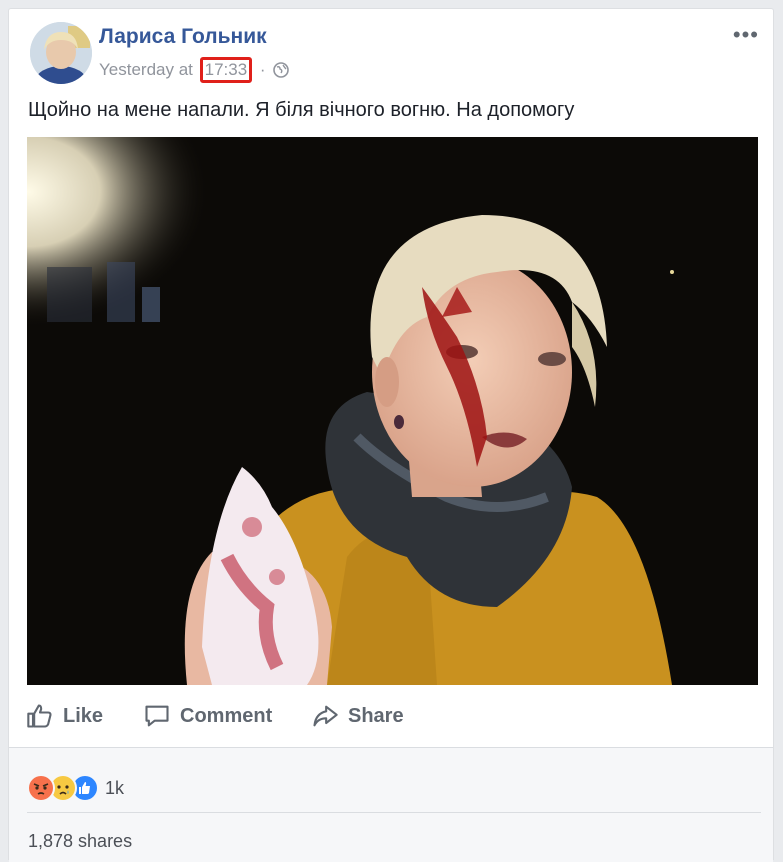 The image size is (783, 862). I want to click on comment-label: Comment, so click(226, 715).